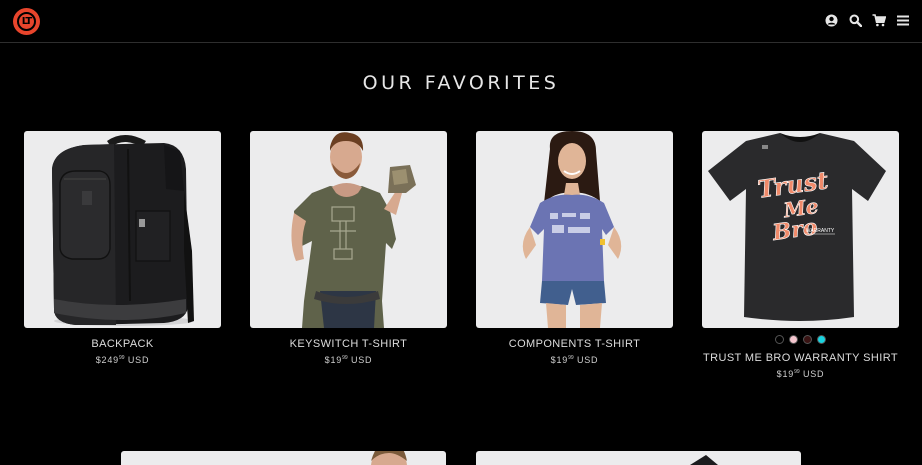 The image size is (922, 465). I want to click on logo: LT, so click(26, 21).